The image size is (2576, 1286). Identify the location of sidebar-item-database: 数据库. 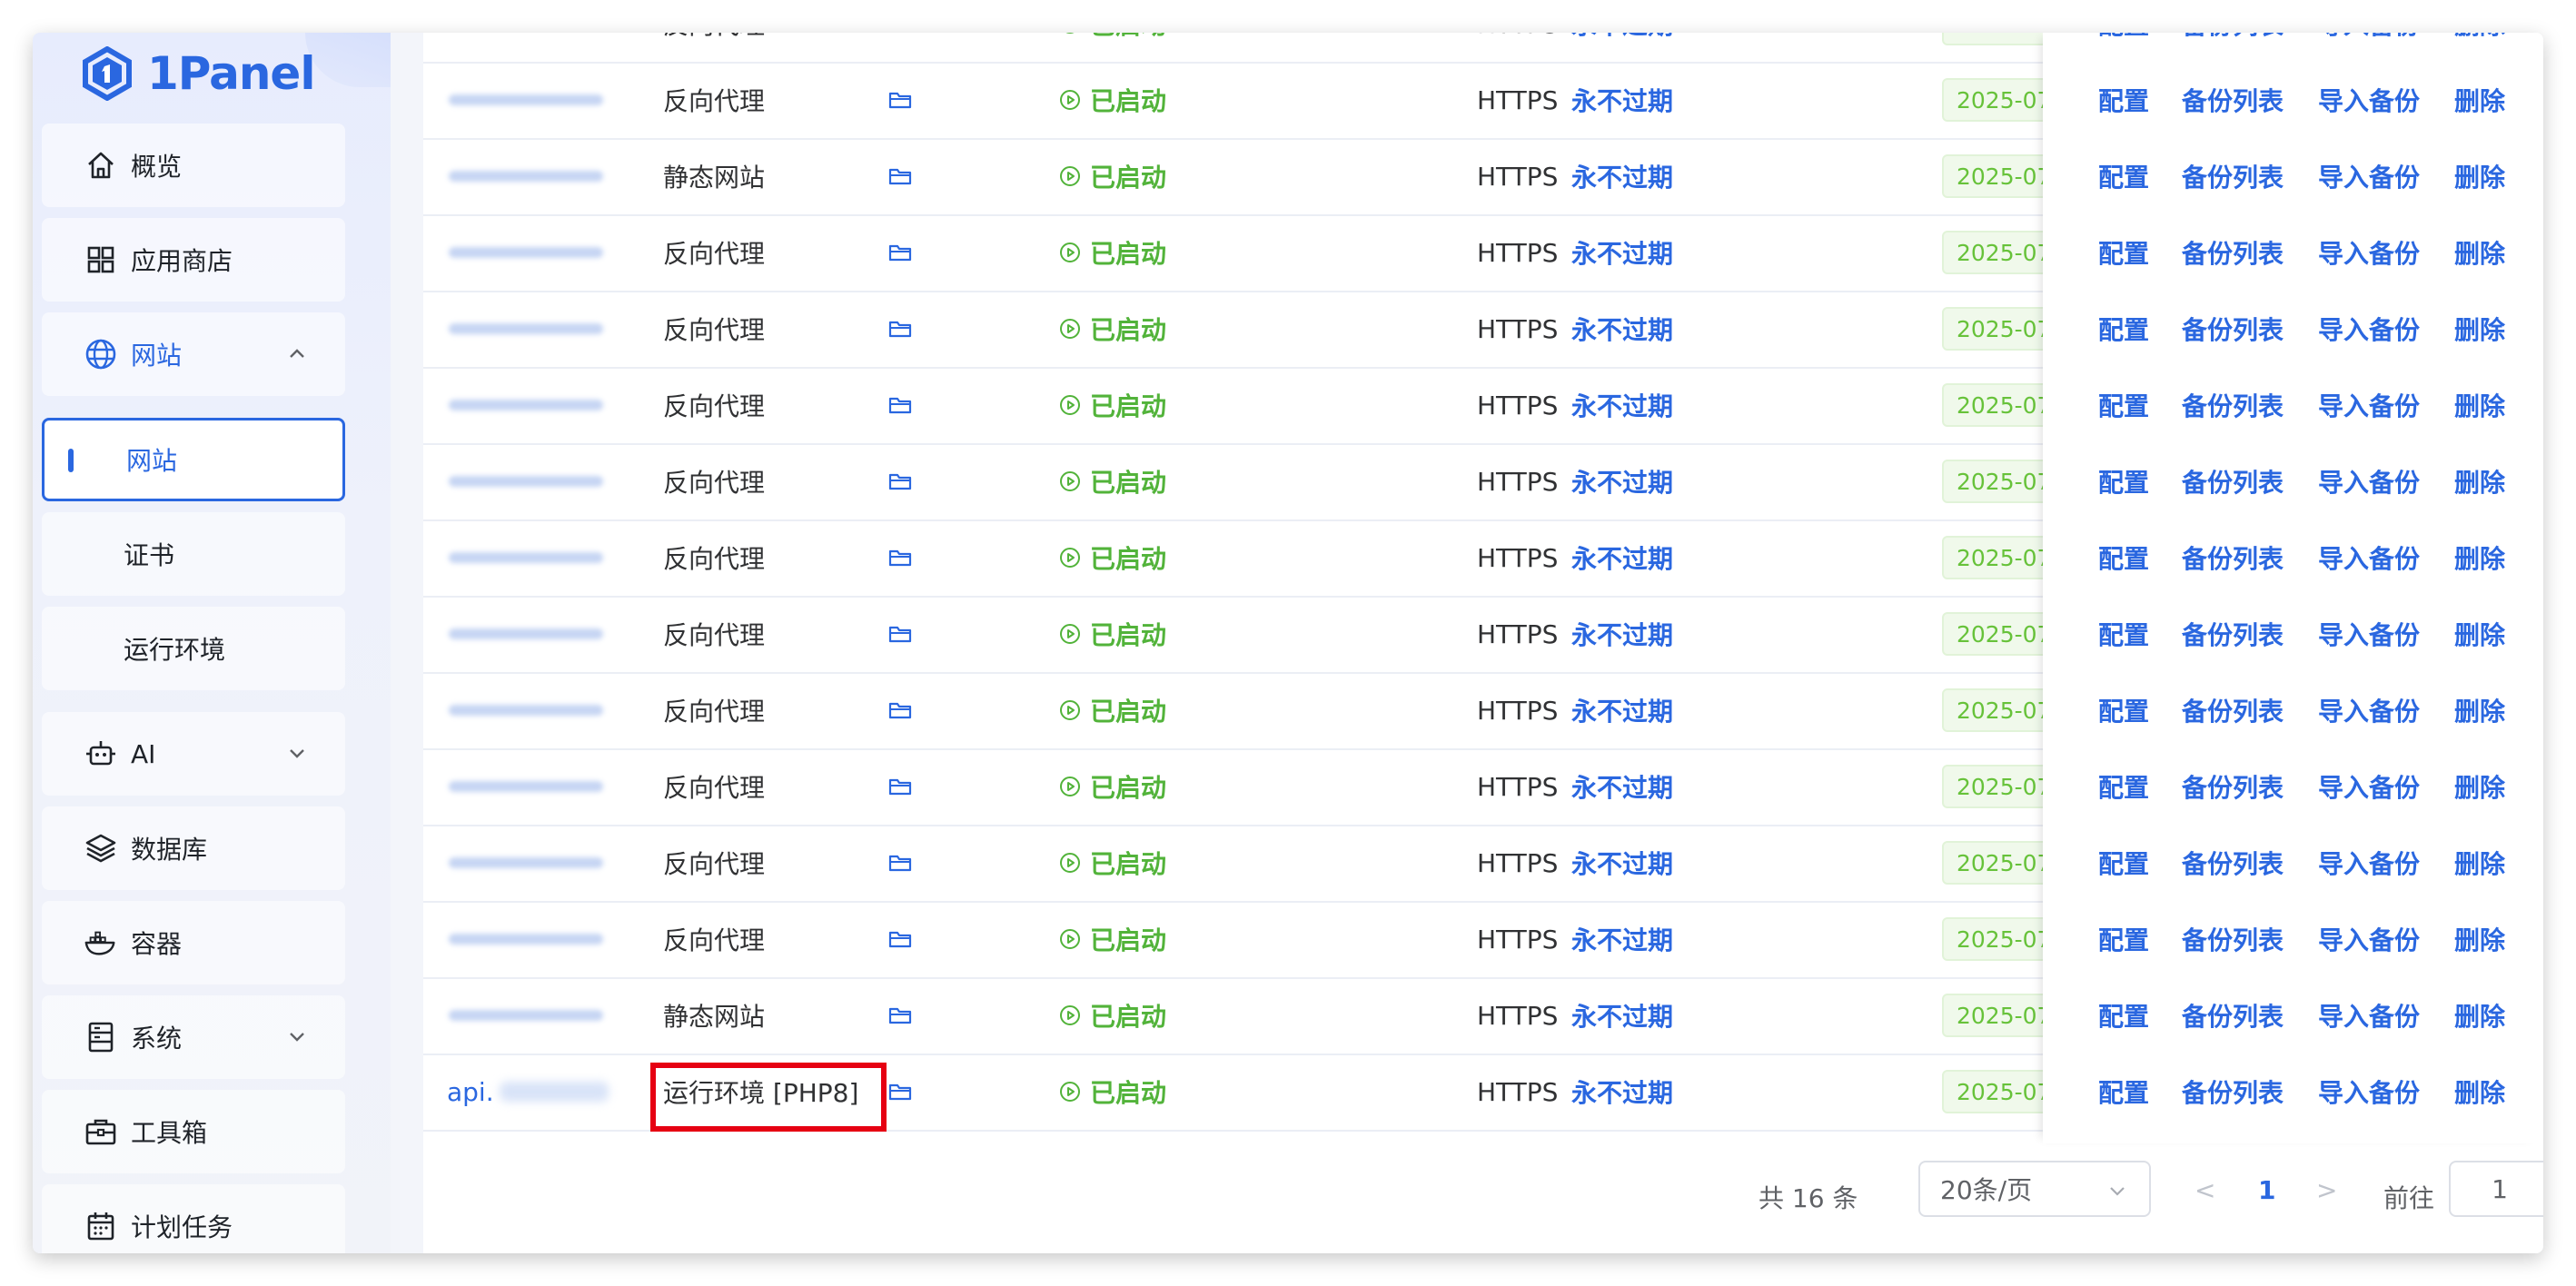
(193, 848).